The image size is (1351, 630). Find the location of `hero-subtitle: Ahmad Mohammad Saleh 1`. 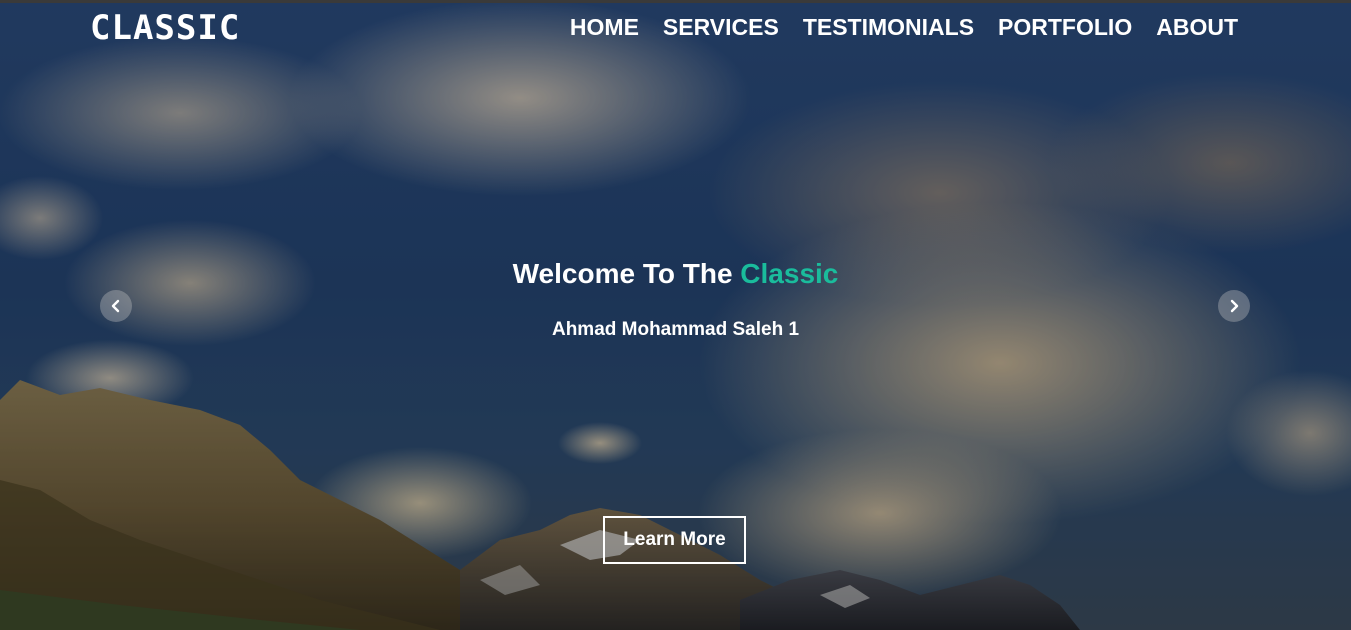

hero-subtitle: Ahmad Mohammad Saleh 1 is located at coordinates (675, 329).